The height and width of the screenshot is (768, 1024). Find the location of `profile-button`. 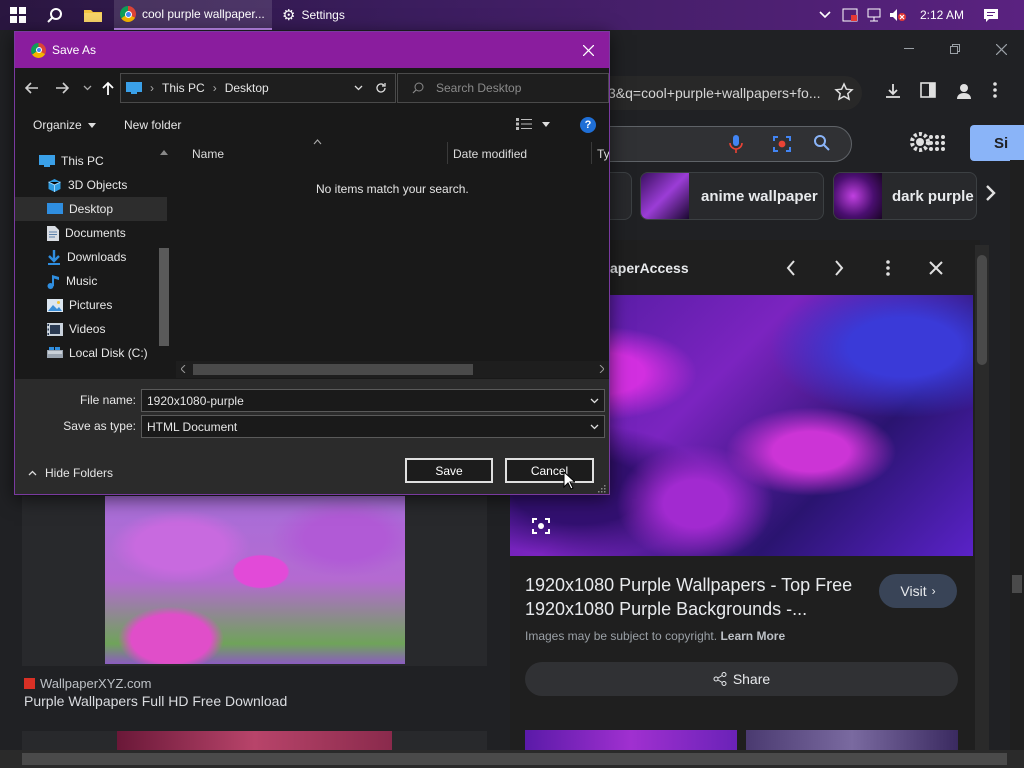

profile-button is located at coordinates (966, 93).